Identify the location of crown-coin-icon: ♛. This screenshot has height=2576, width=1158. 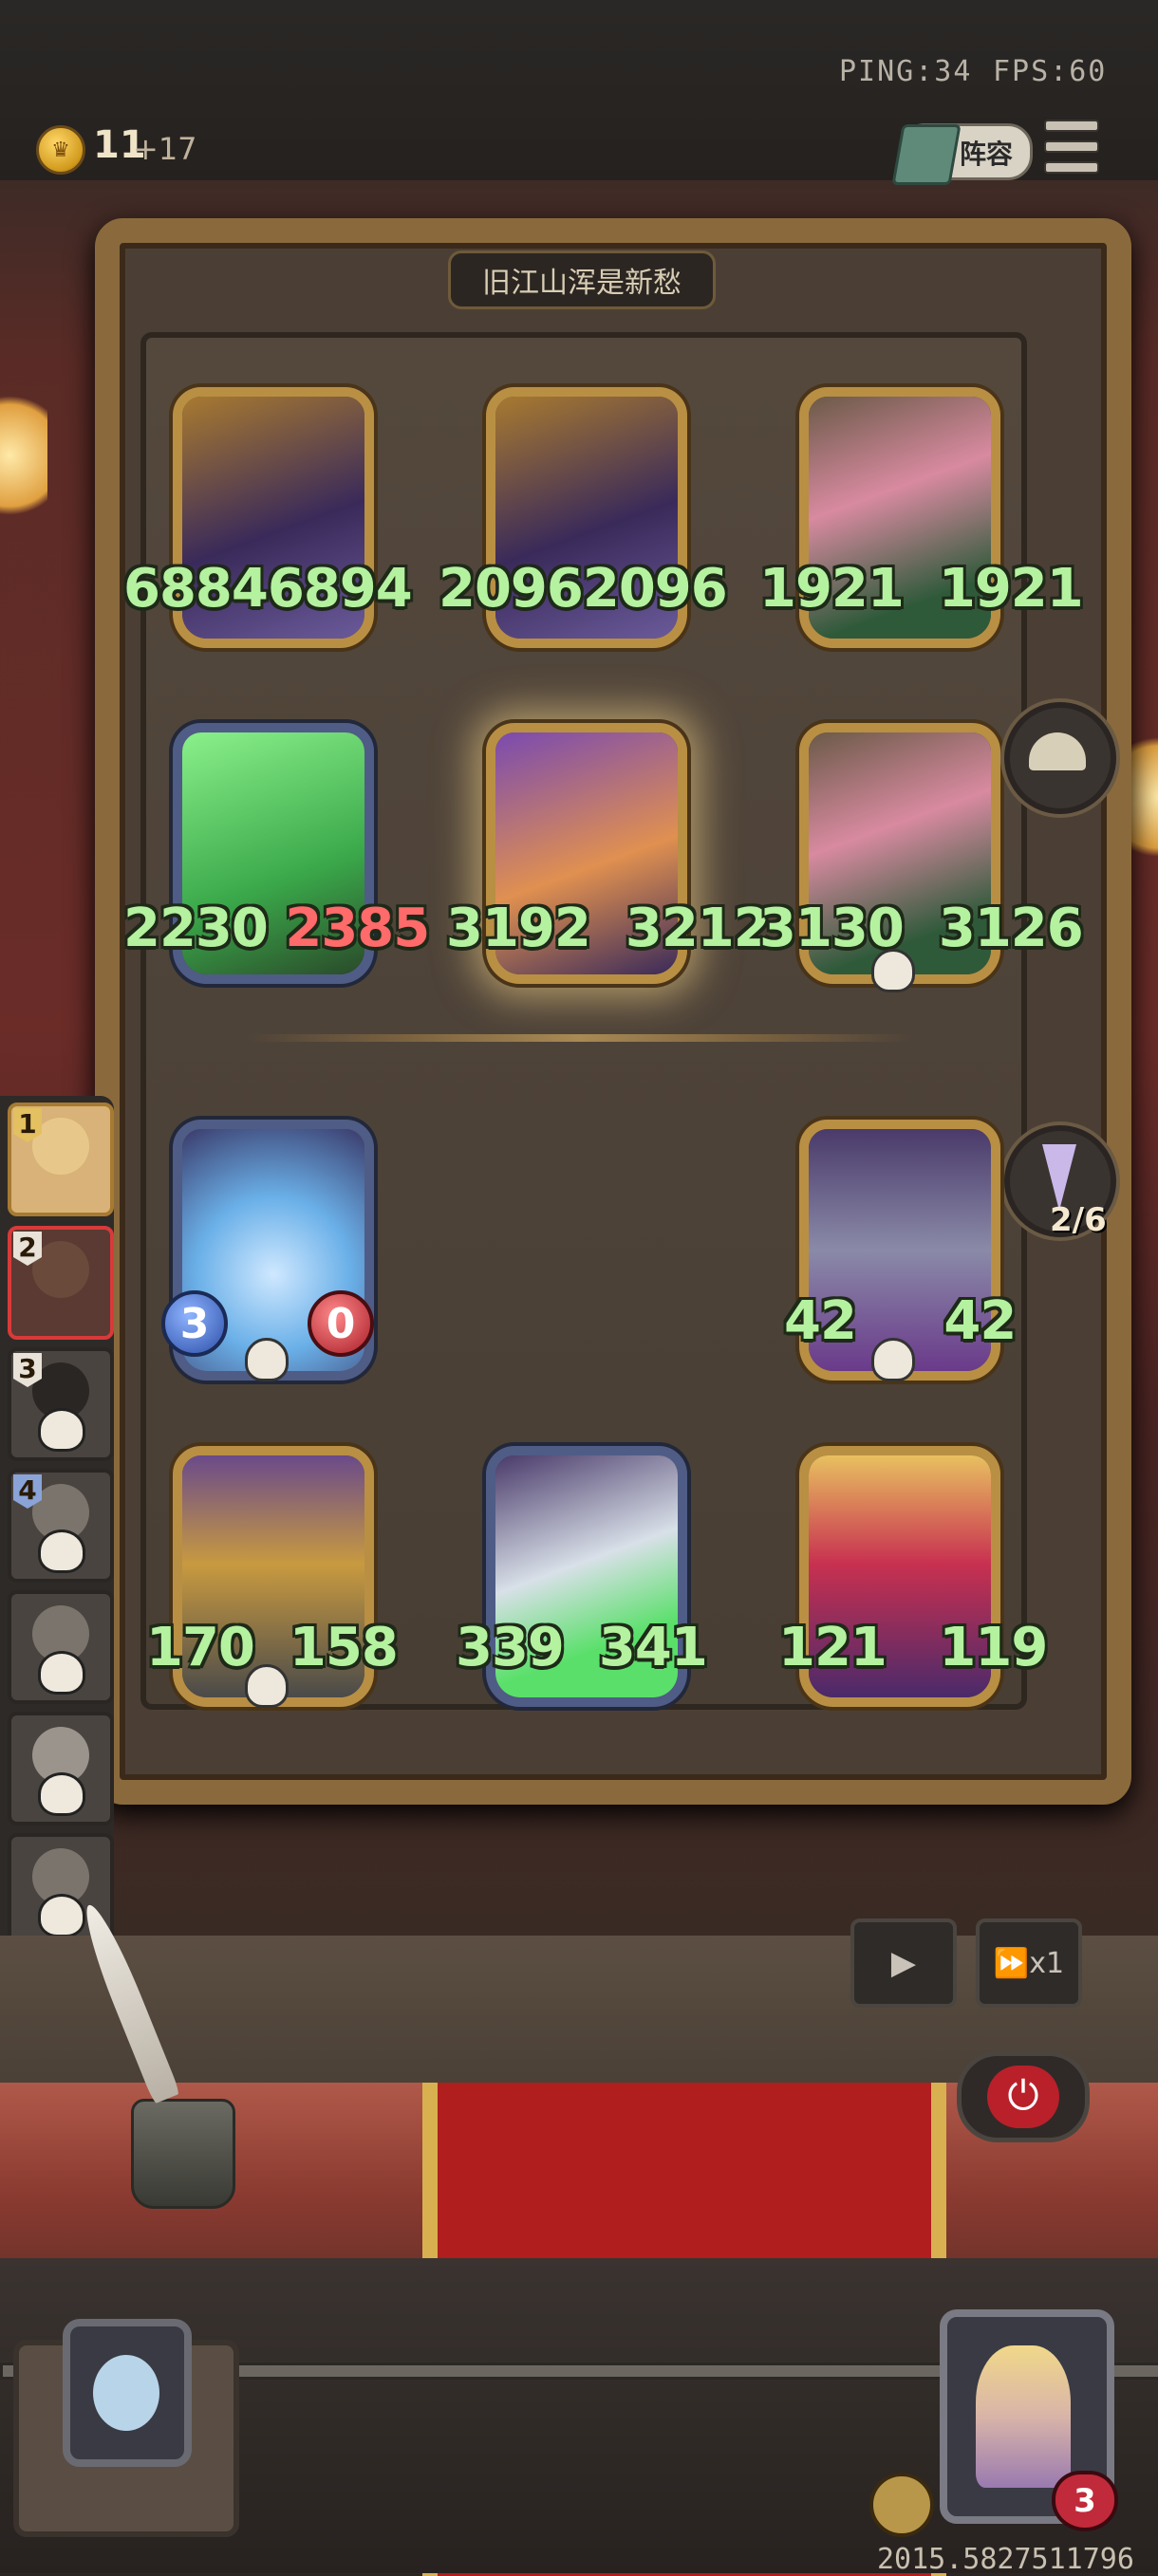
(60, 150).